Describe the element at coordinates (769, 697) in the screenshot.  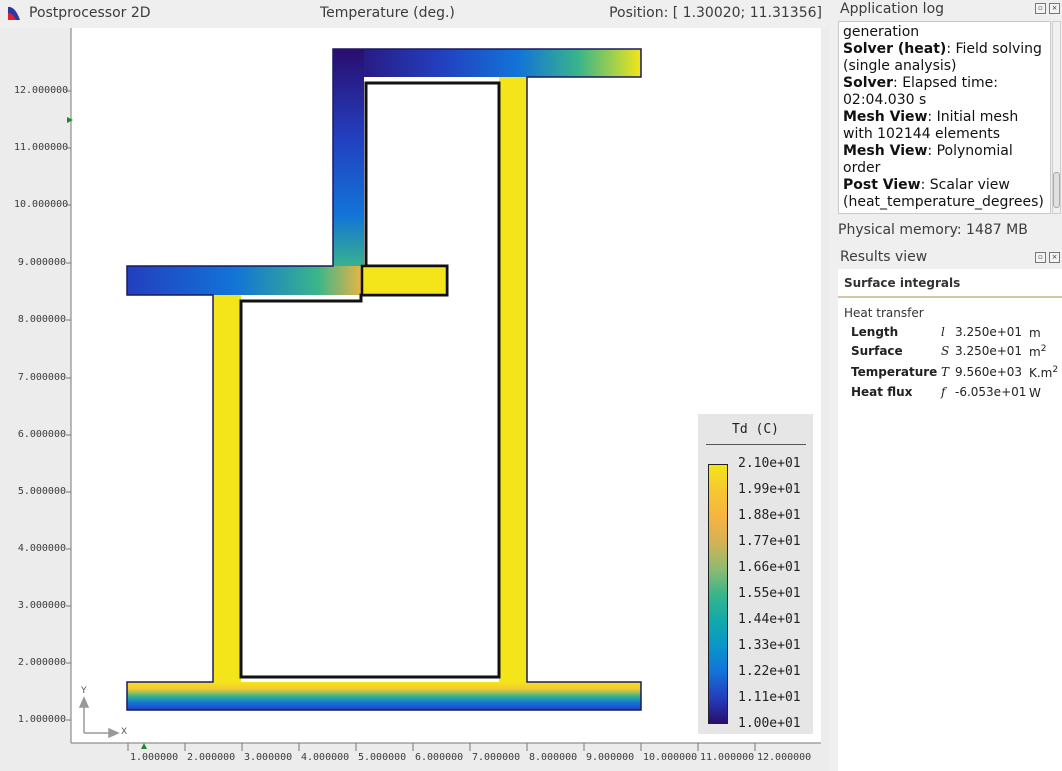
I see `legend-value: 1.11e+01` at that location.